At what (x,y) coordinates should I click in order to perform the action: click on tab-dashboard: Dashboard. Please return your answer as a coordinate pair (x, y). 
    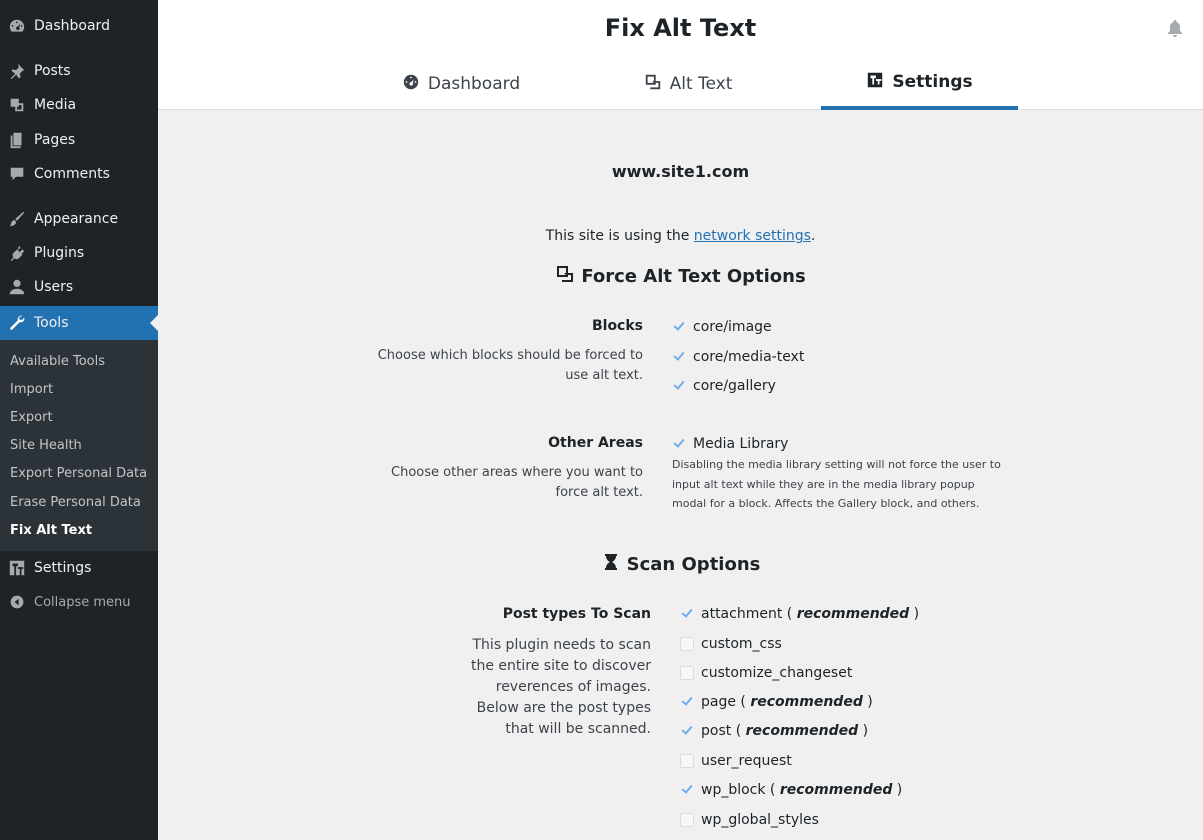
    Looking at the image, I should click on (461, 84).